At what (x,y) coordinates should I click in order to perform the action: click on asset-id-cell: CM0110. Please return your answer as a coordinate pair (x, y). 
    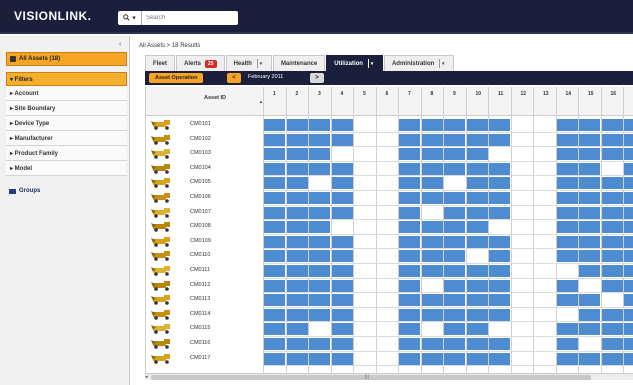
    Looking at the image, I should click on (200, 255).